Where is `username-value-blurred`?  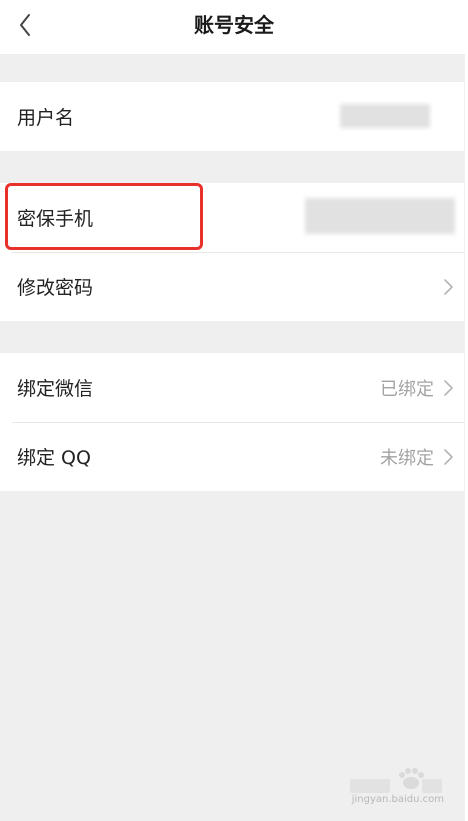 username-value-blurred is located at coordinates (385, 116).